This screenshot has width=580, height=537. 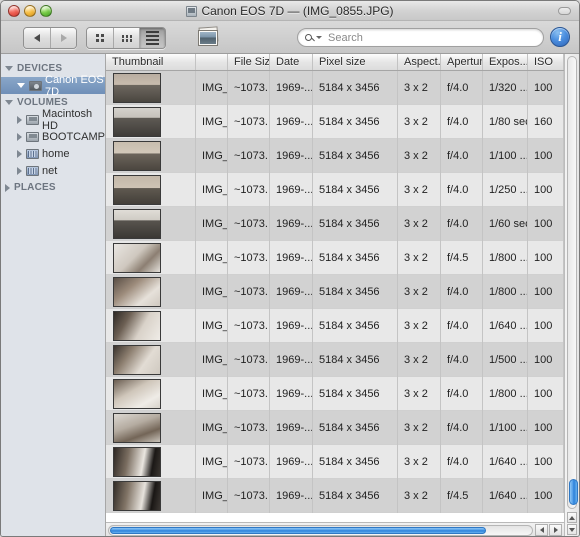 I want to click on column-header-pixelsize: Pixel size, so click(x=355, y=62).